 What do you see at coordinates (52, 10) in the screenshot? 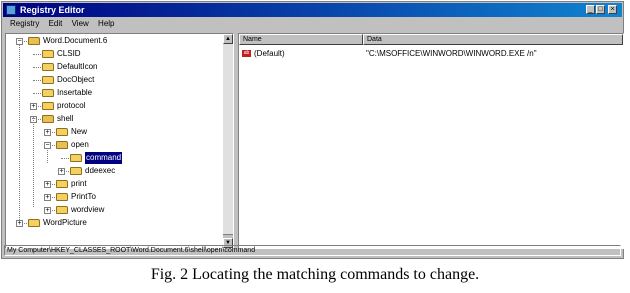
I see `window-title: Registry Editor` at bounding box center [52, 10].